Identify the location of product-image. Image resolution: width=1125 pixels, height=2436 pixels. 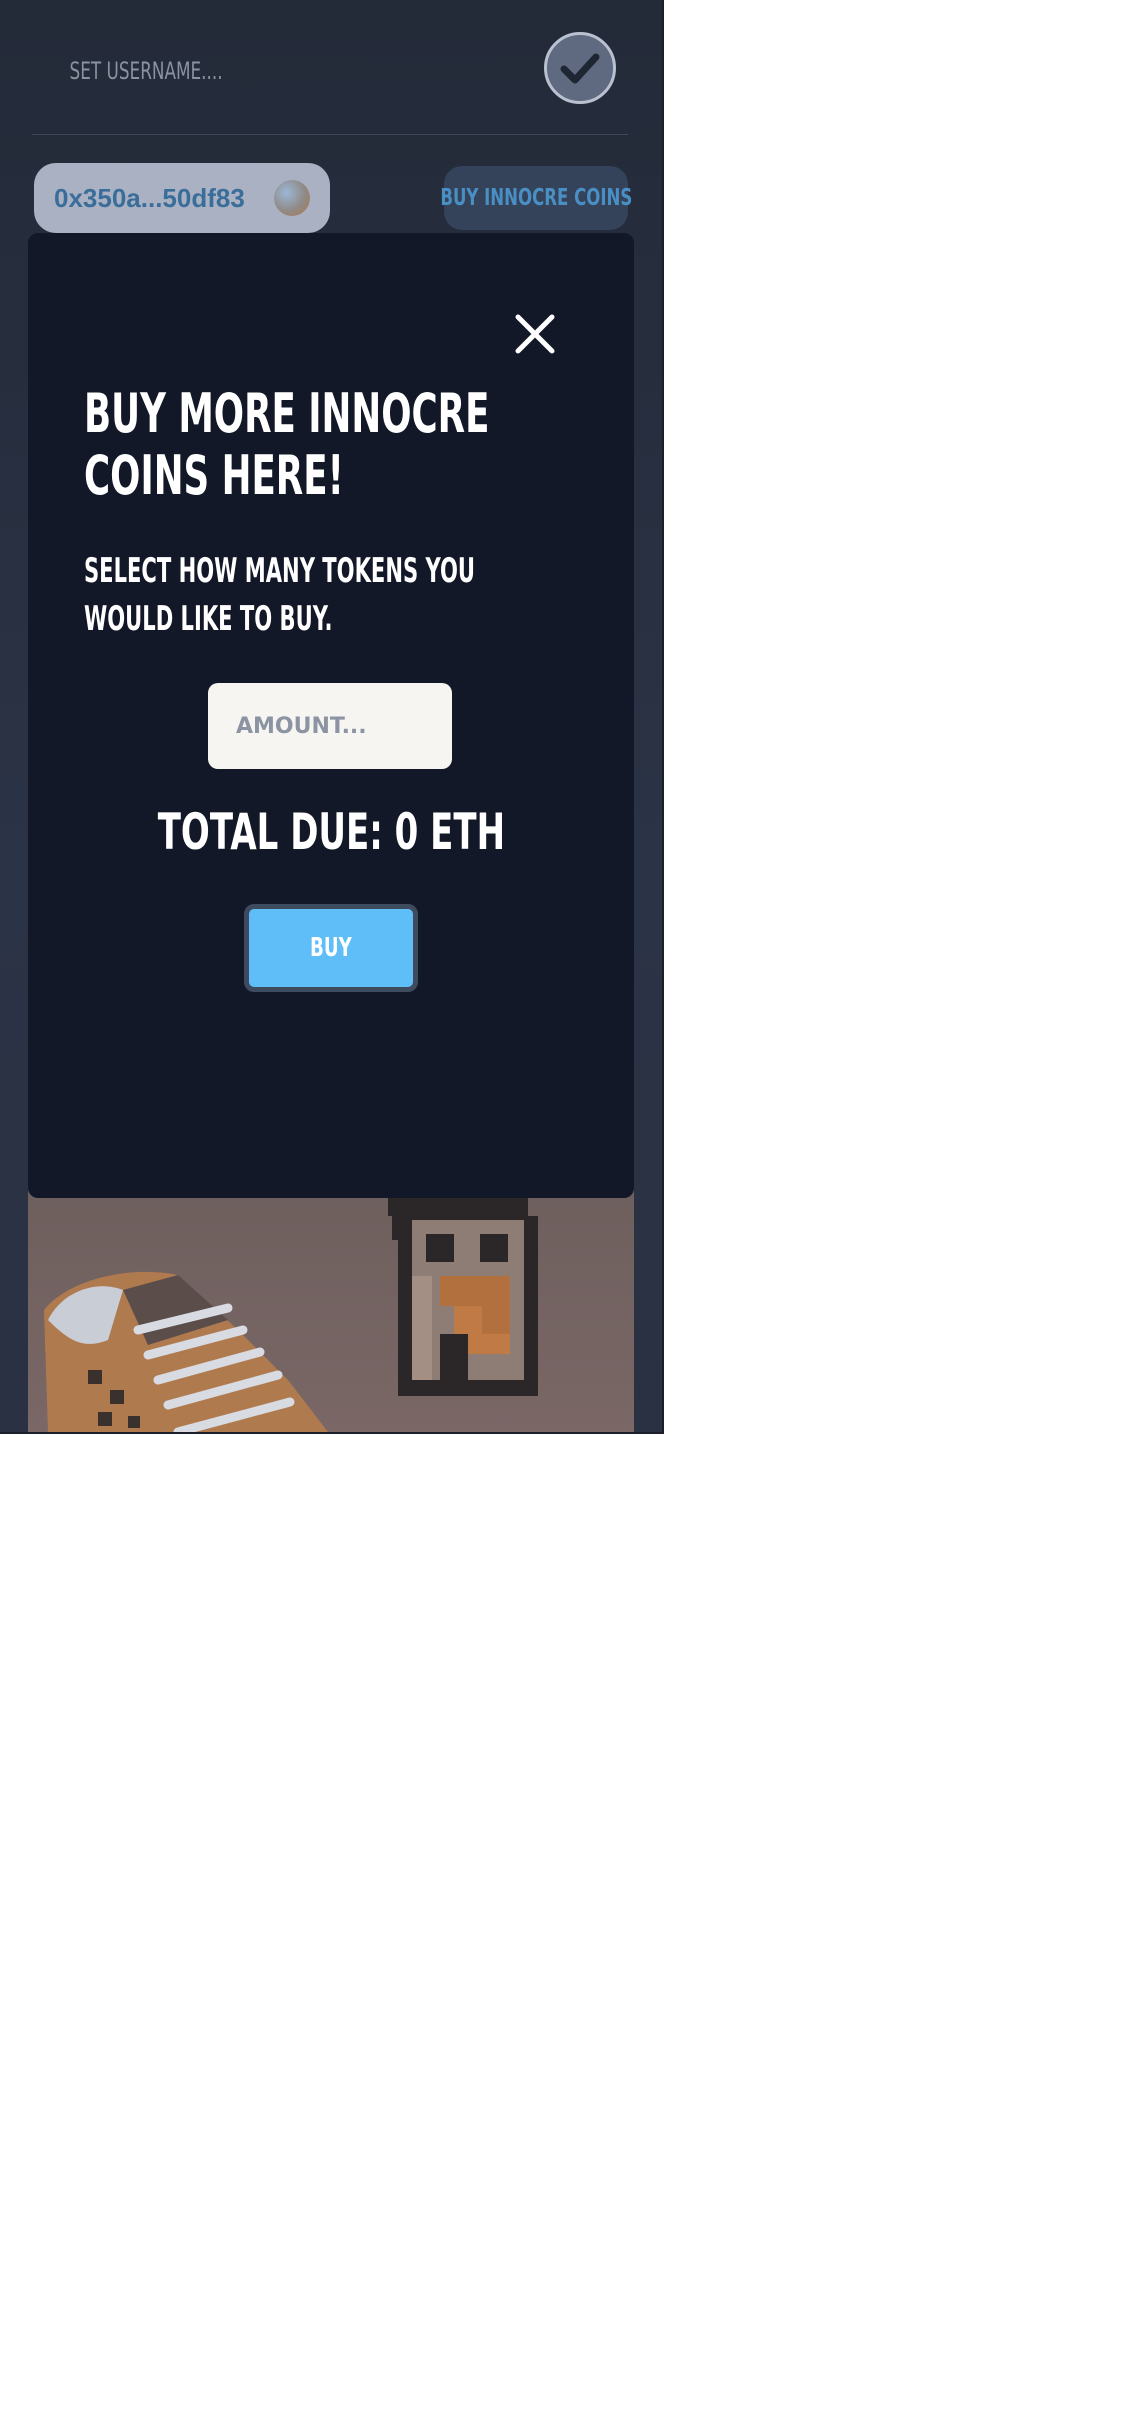
(331, 1306).